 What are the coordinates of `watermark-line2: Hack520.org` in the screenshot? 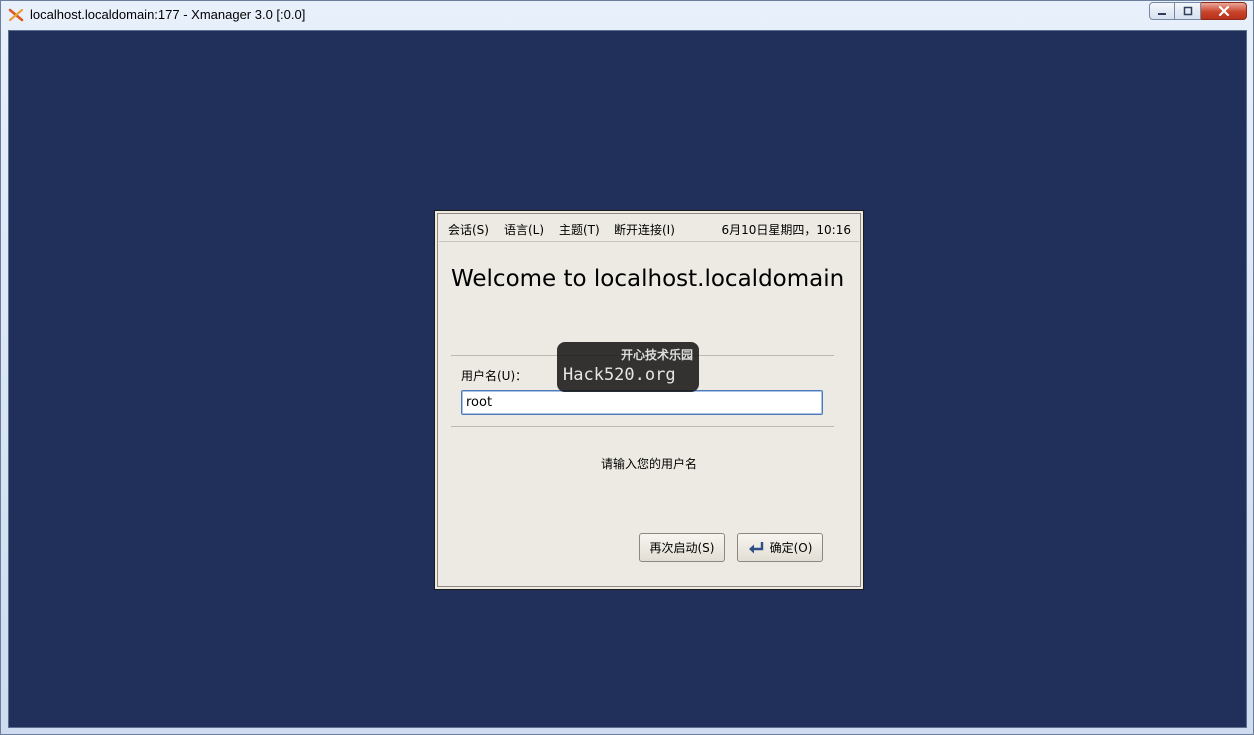 It's located at (619, 375).